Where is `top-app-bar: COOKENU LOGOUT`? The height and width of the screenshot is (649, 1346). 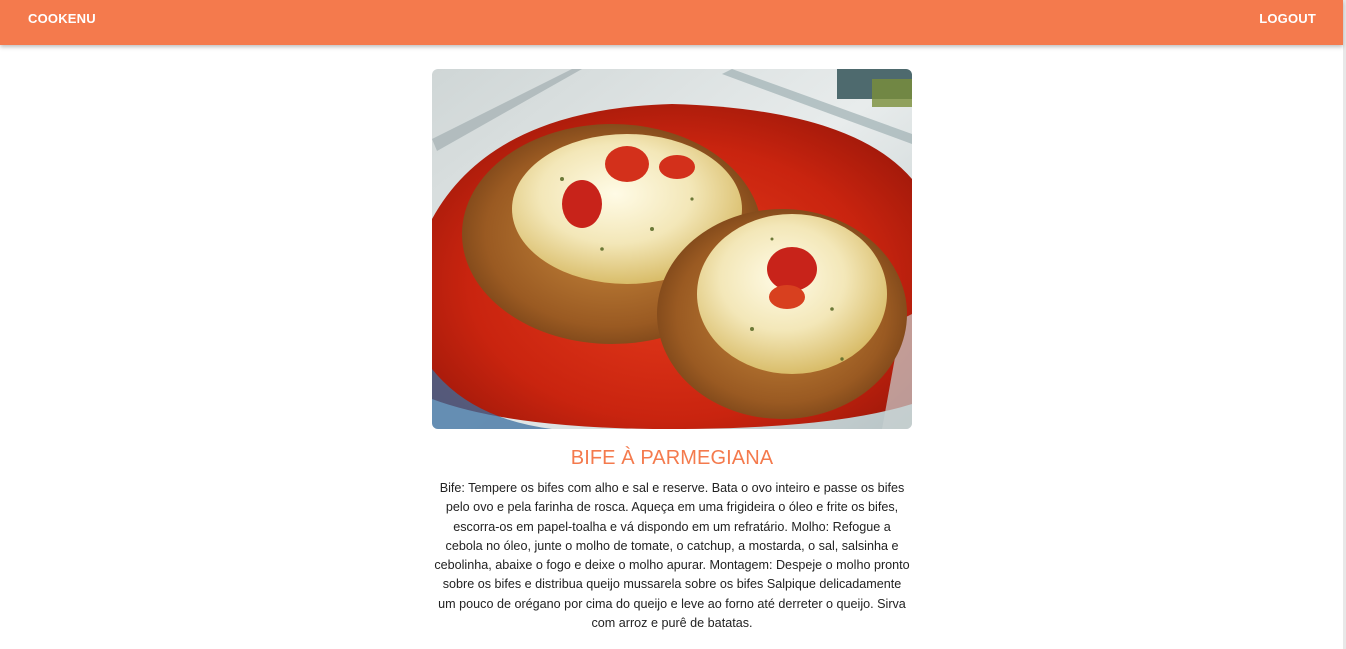
top-app-bar: COOKENU LOGOUT is located at coordinates (671, 22).